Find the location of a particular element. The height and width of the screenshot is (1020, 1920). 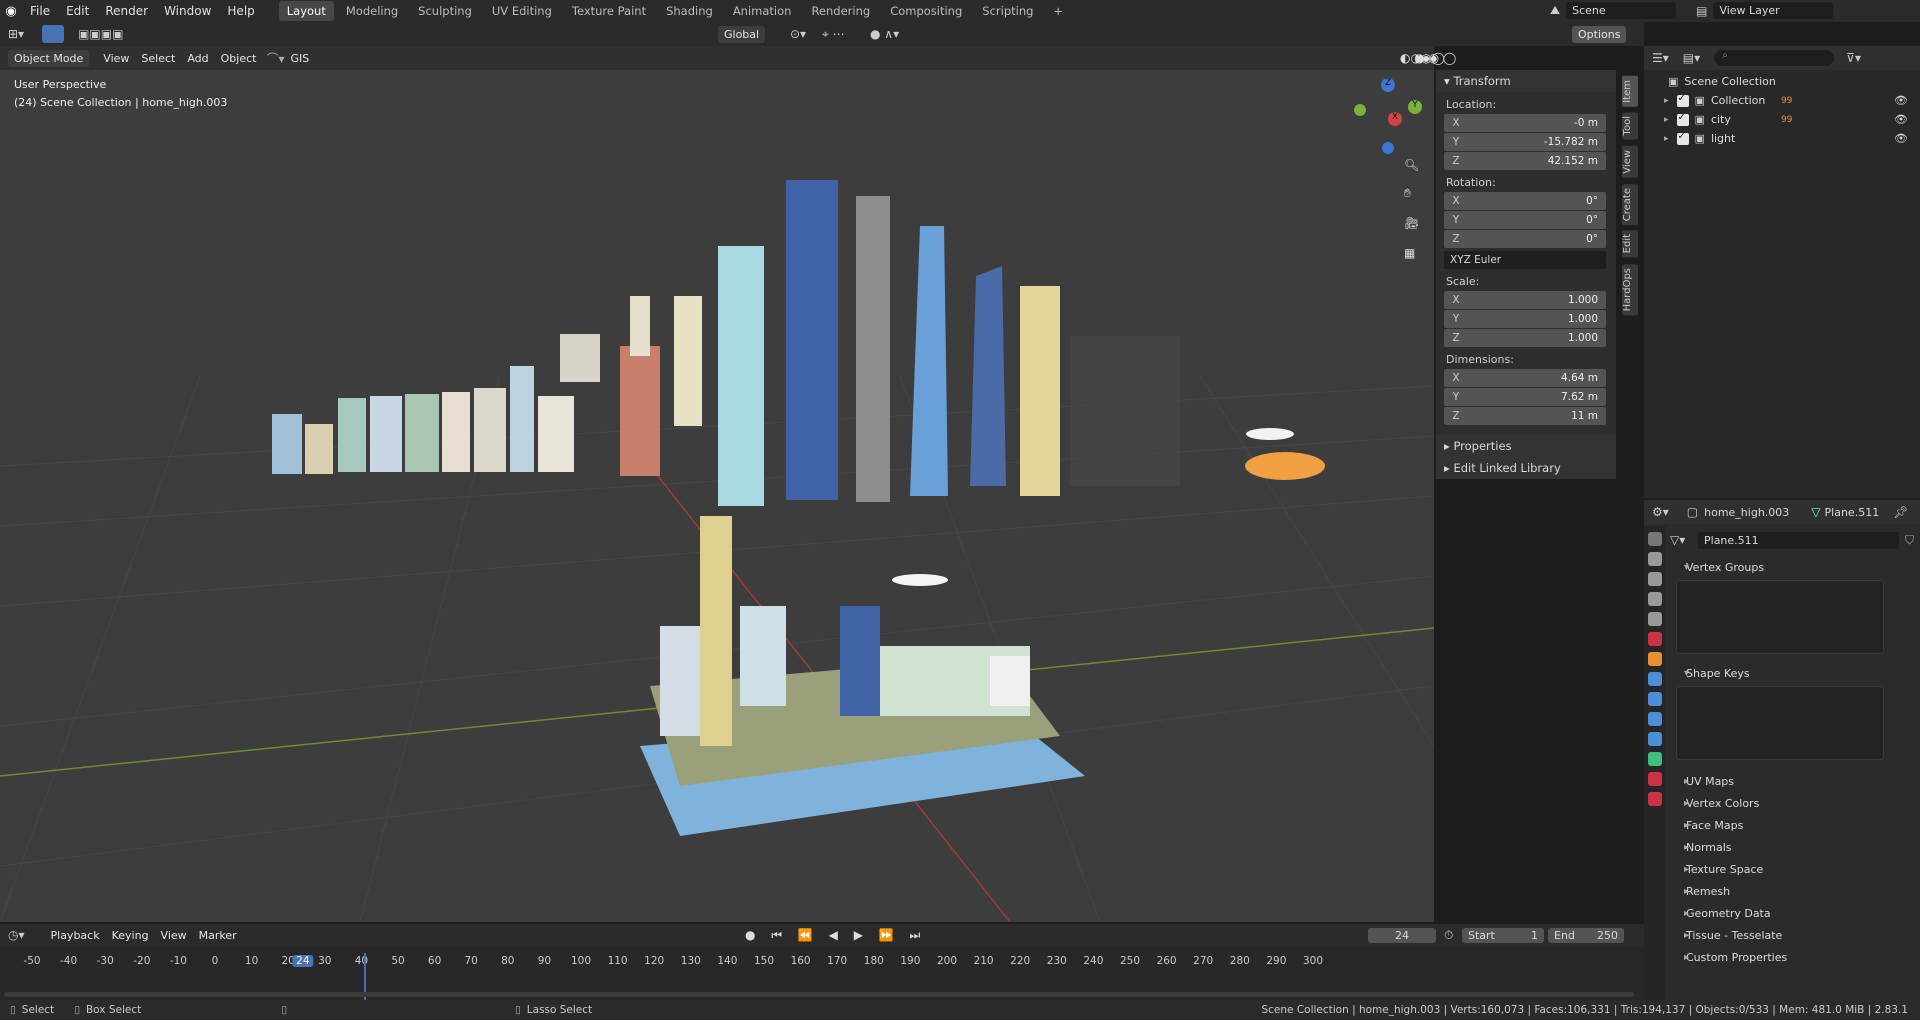

gizmo-neg-z-icon is located at coordinates (1388, 148).